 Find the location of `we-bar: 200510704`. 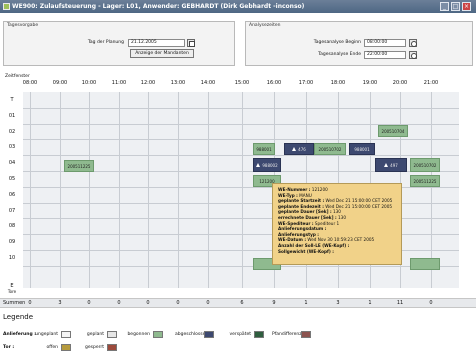

we-bar: 200510704 is located at coordinates (393, 131).